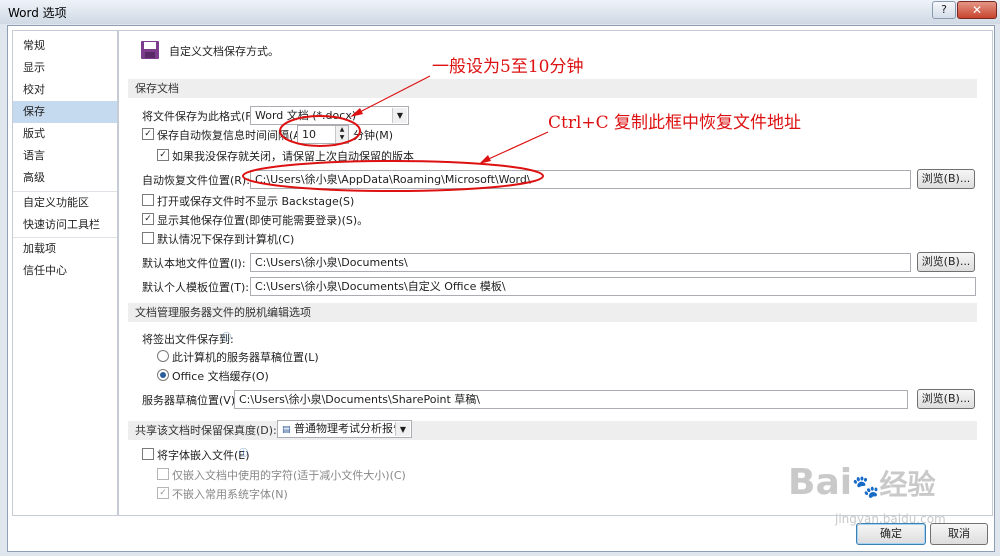 Image resolution: width=1000 pixels, height=556 pixels. What do you see at coordinates (393, 176) in the screenshot?
I see `highlight-ellipse-location` at bounding box center [393, 176].